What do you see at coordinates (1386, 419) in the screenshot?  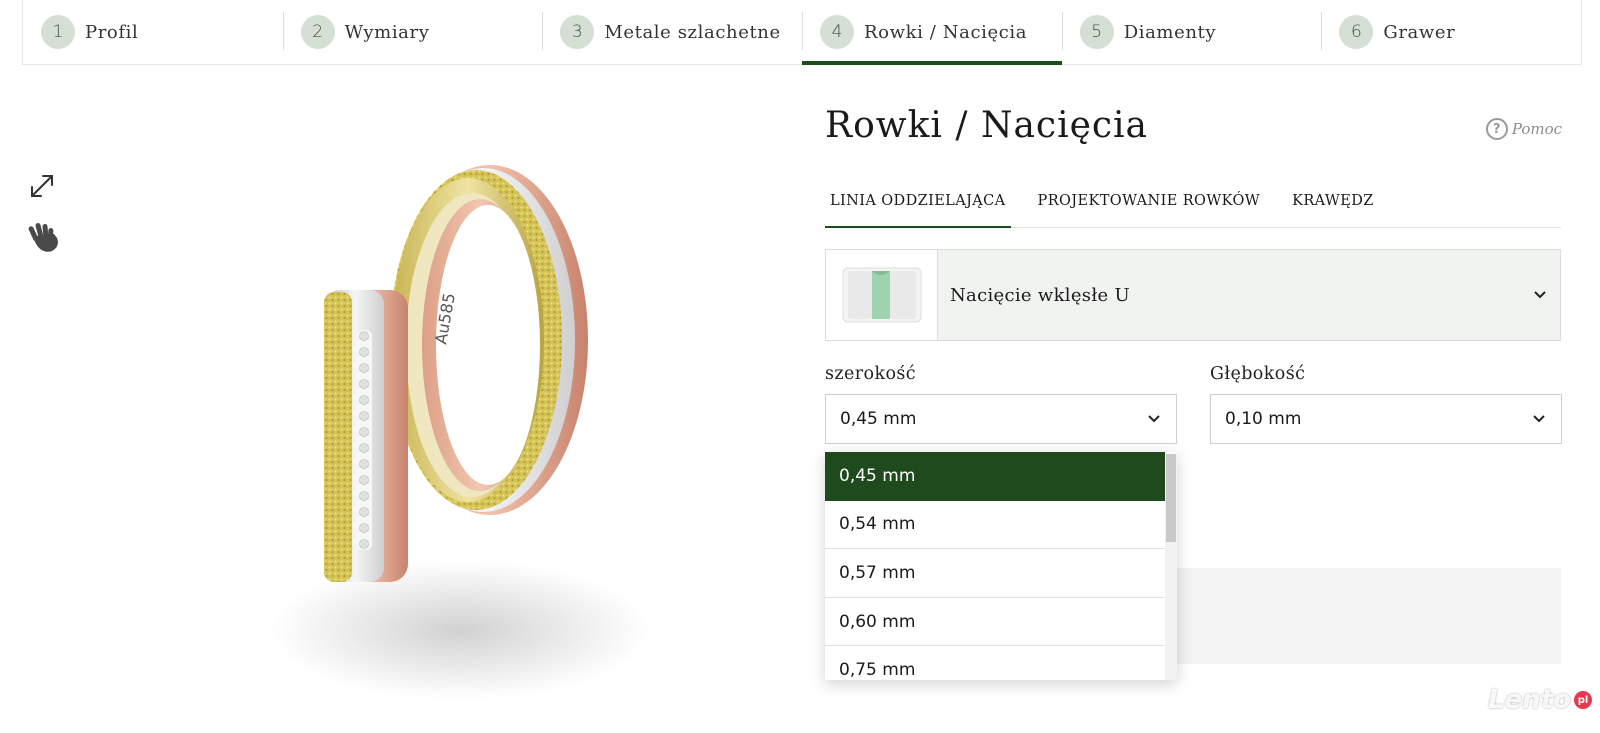 I see `depth-select: 0,10 mm` at bounding box center [1386, 419].